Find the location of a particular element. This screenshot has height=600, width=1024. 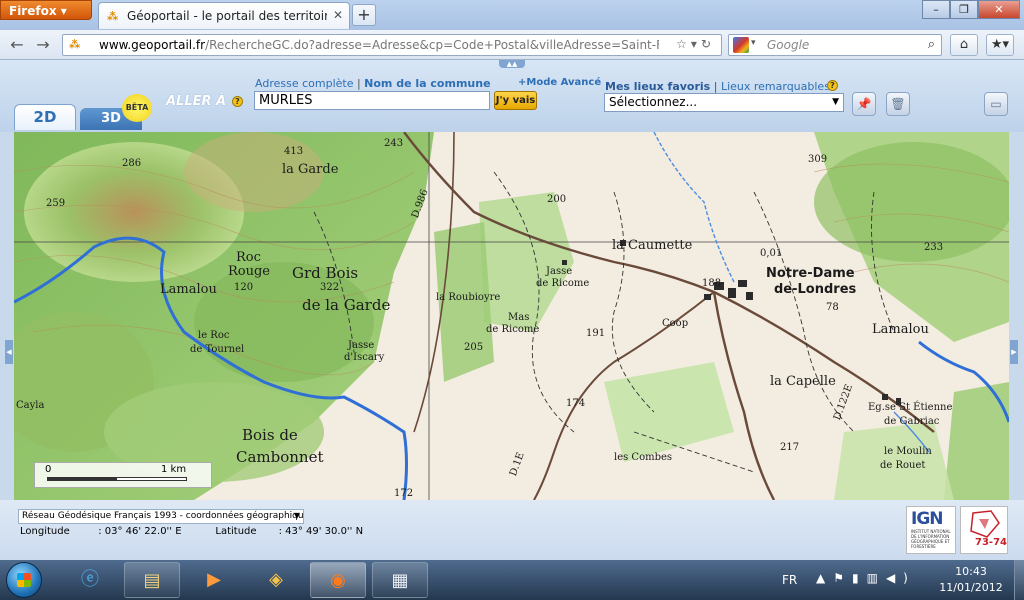

notre-dame-point: 0,01 is located at coordinates (771, 253).